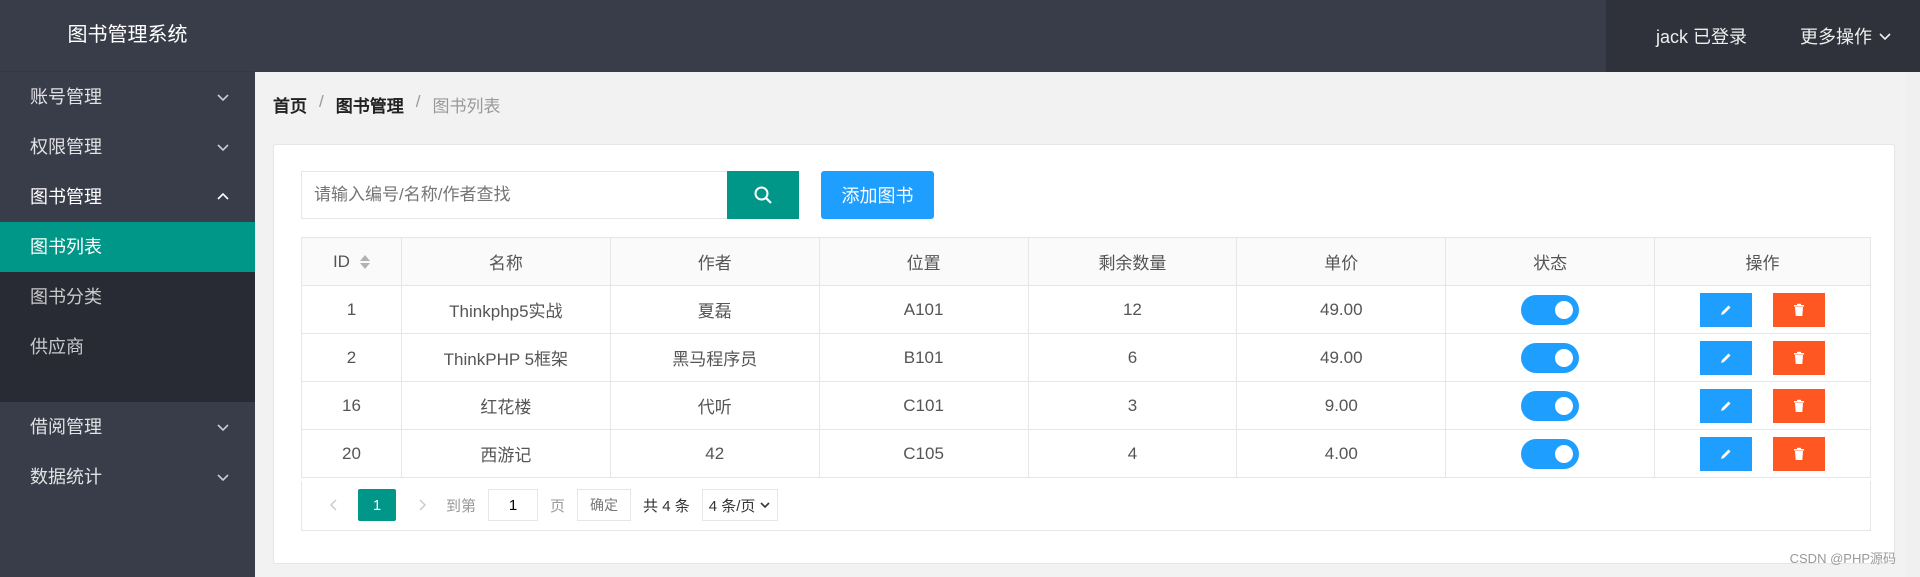 The width and height of the screenshot is (1920, 577). What do you see at coordinates (127, 427) in the screenshot?
I see `sidebar-item-borrow: 借阅管理` at bounding box center [127, 427].